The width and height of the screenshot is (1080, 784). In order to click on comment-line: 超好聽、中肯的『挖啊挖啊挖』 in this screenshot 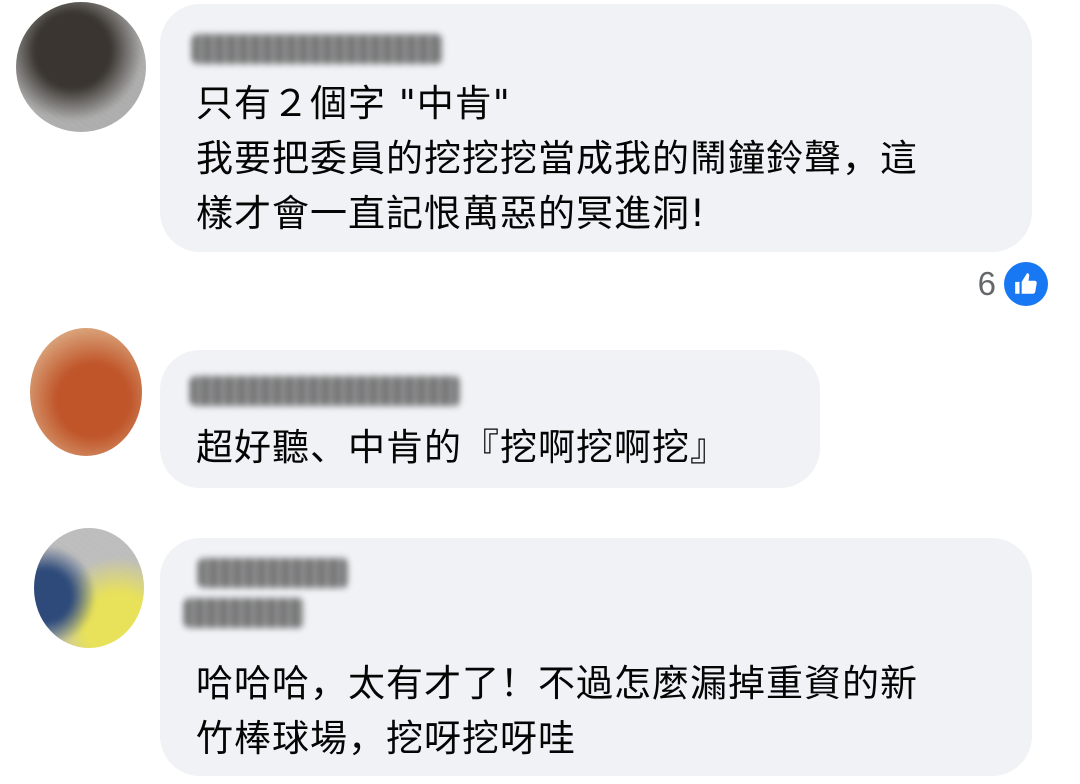, I will do `click(462, 447)`.